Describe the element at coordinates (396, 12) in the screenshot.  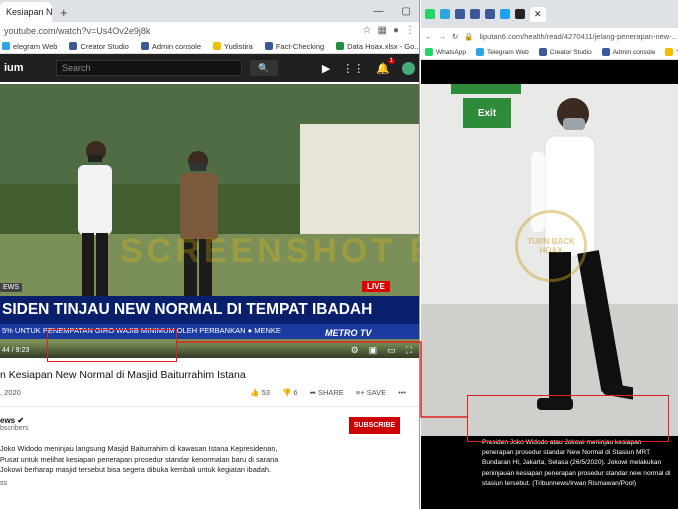
I see `window-controls: — ▢` at that location.